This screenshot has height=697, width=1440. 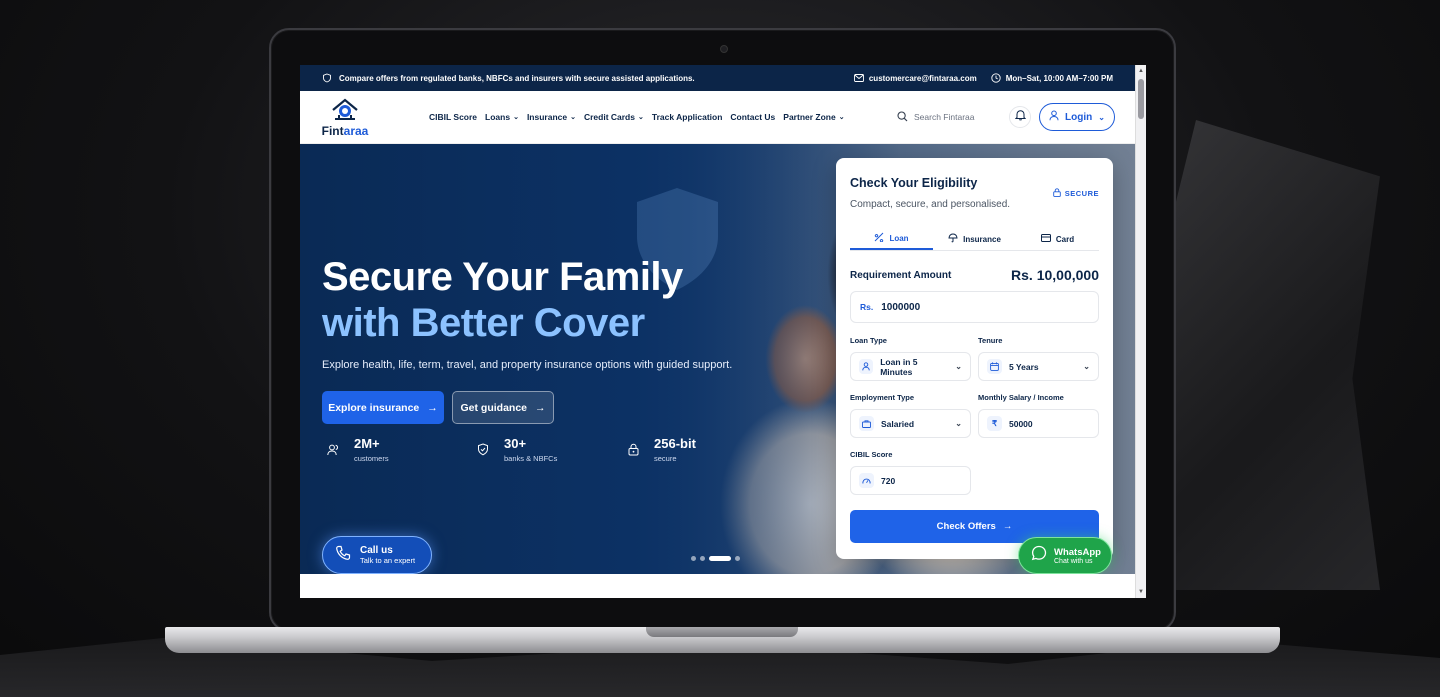 What do you see at coordinates (982, 239) in the screenshot?
I see `tab-insurance-label: Insurance` at bounding box center [982, 239].